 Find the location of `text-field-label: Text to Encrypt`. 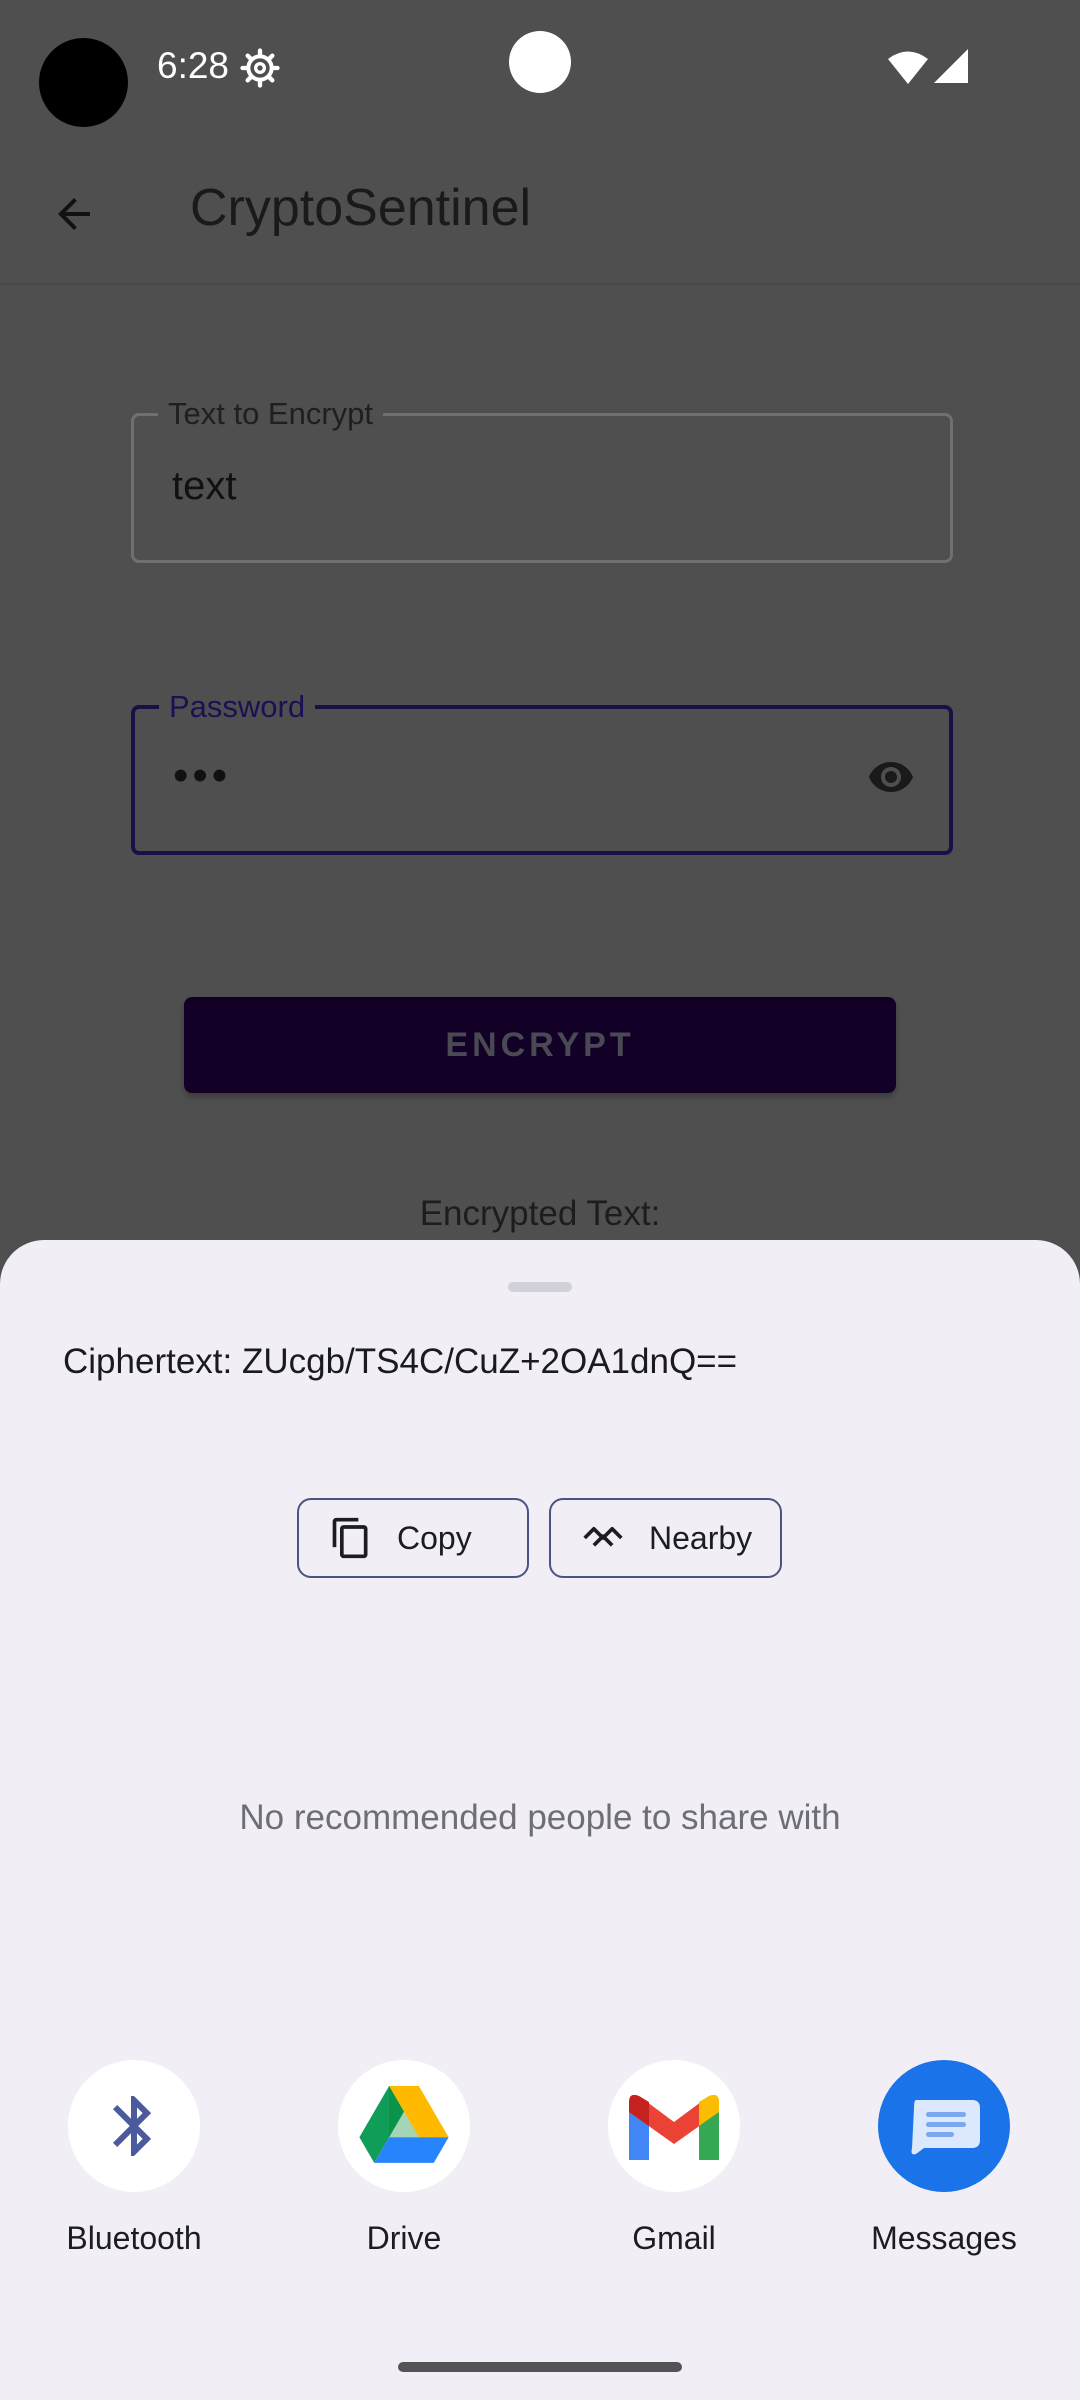

text-field-label: Text to Encrypt is located at coordinates (271, 414).